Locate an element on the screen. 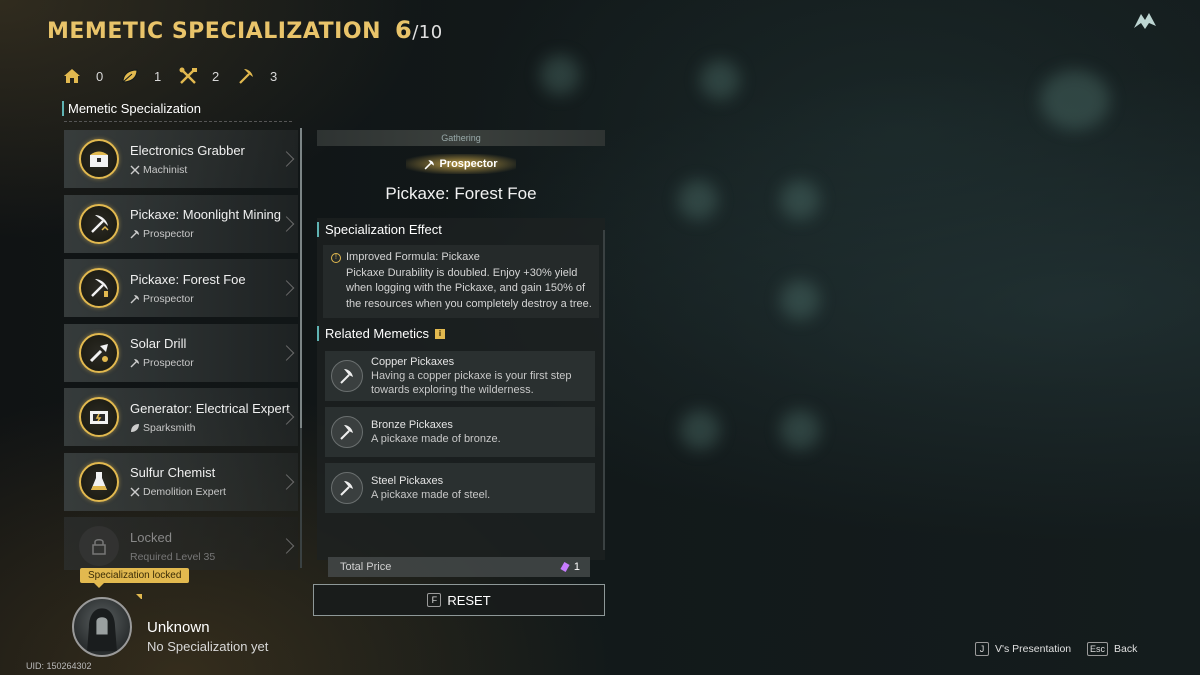  flask-icon is located at coordinates (99, 481).